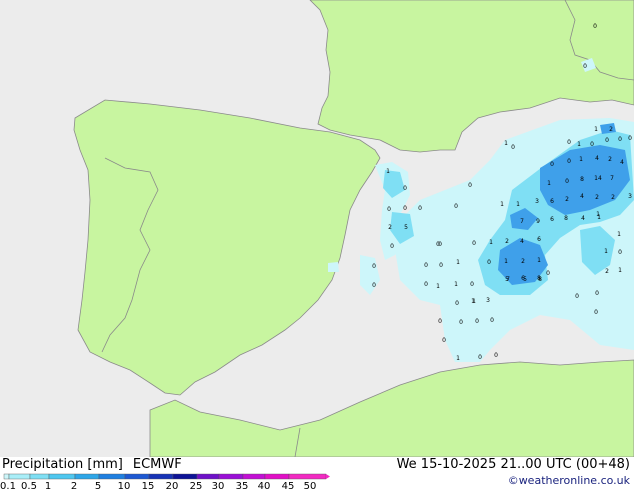 Image resolution: width=634 pixels, height=490 pixels. What do you see at coordinates (148, 485) in the screenshot?
I see `legend-tick-label: 15` at bounding box center [148, 485].